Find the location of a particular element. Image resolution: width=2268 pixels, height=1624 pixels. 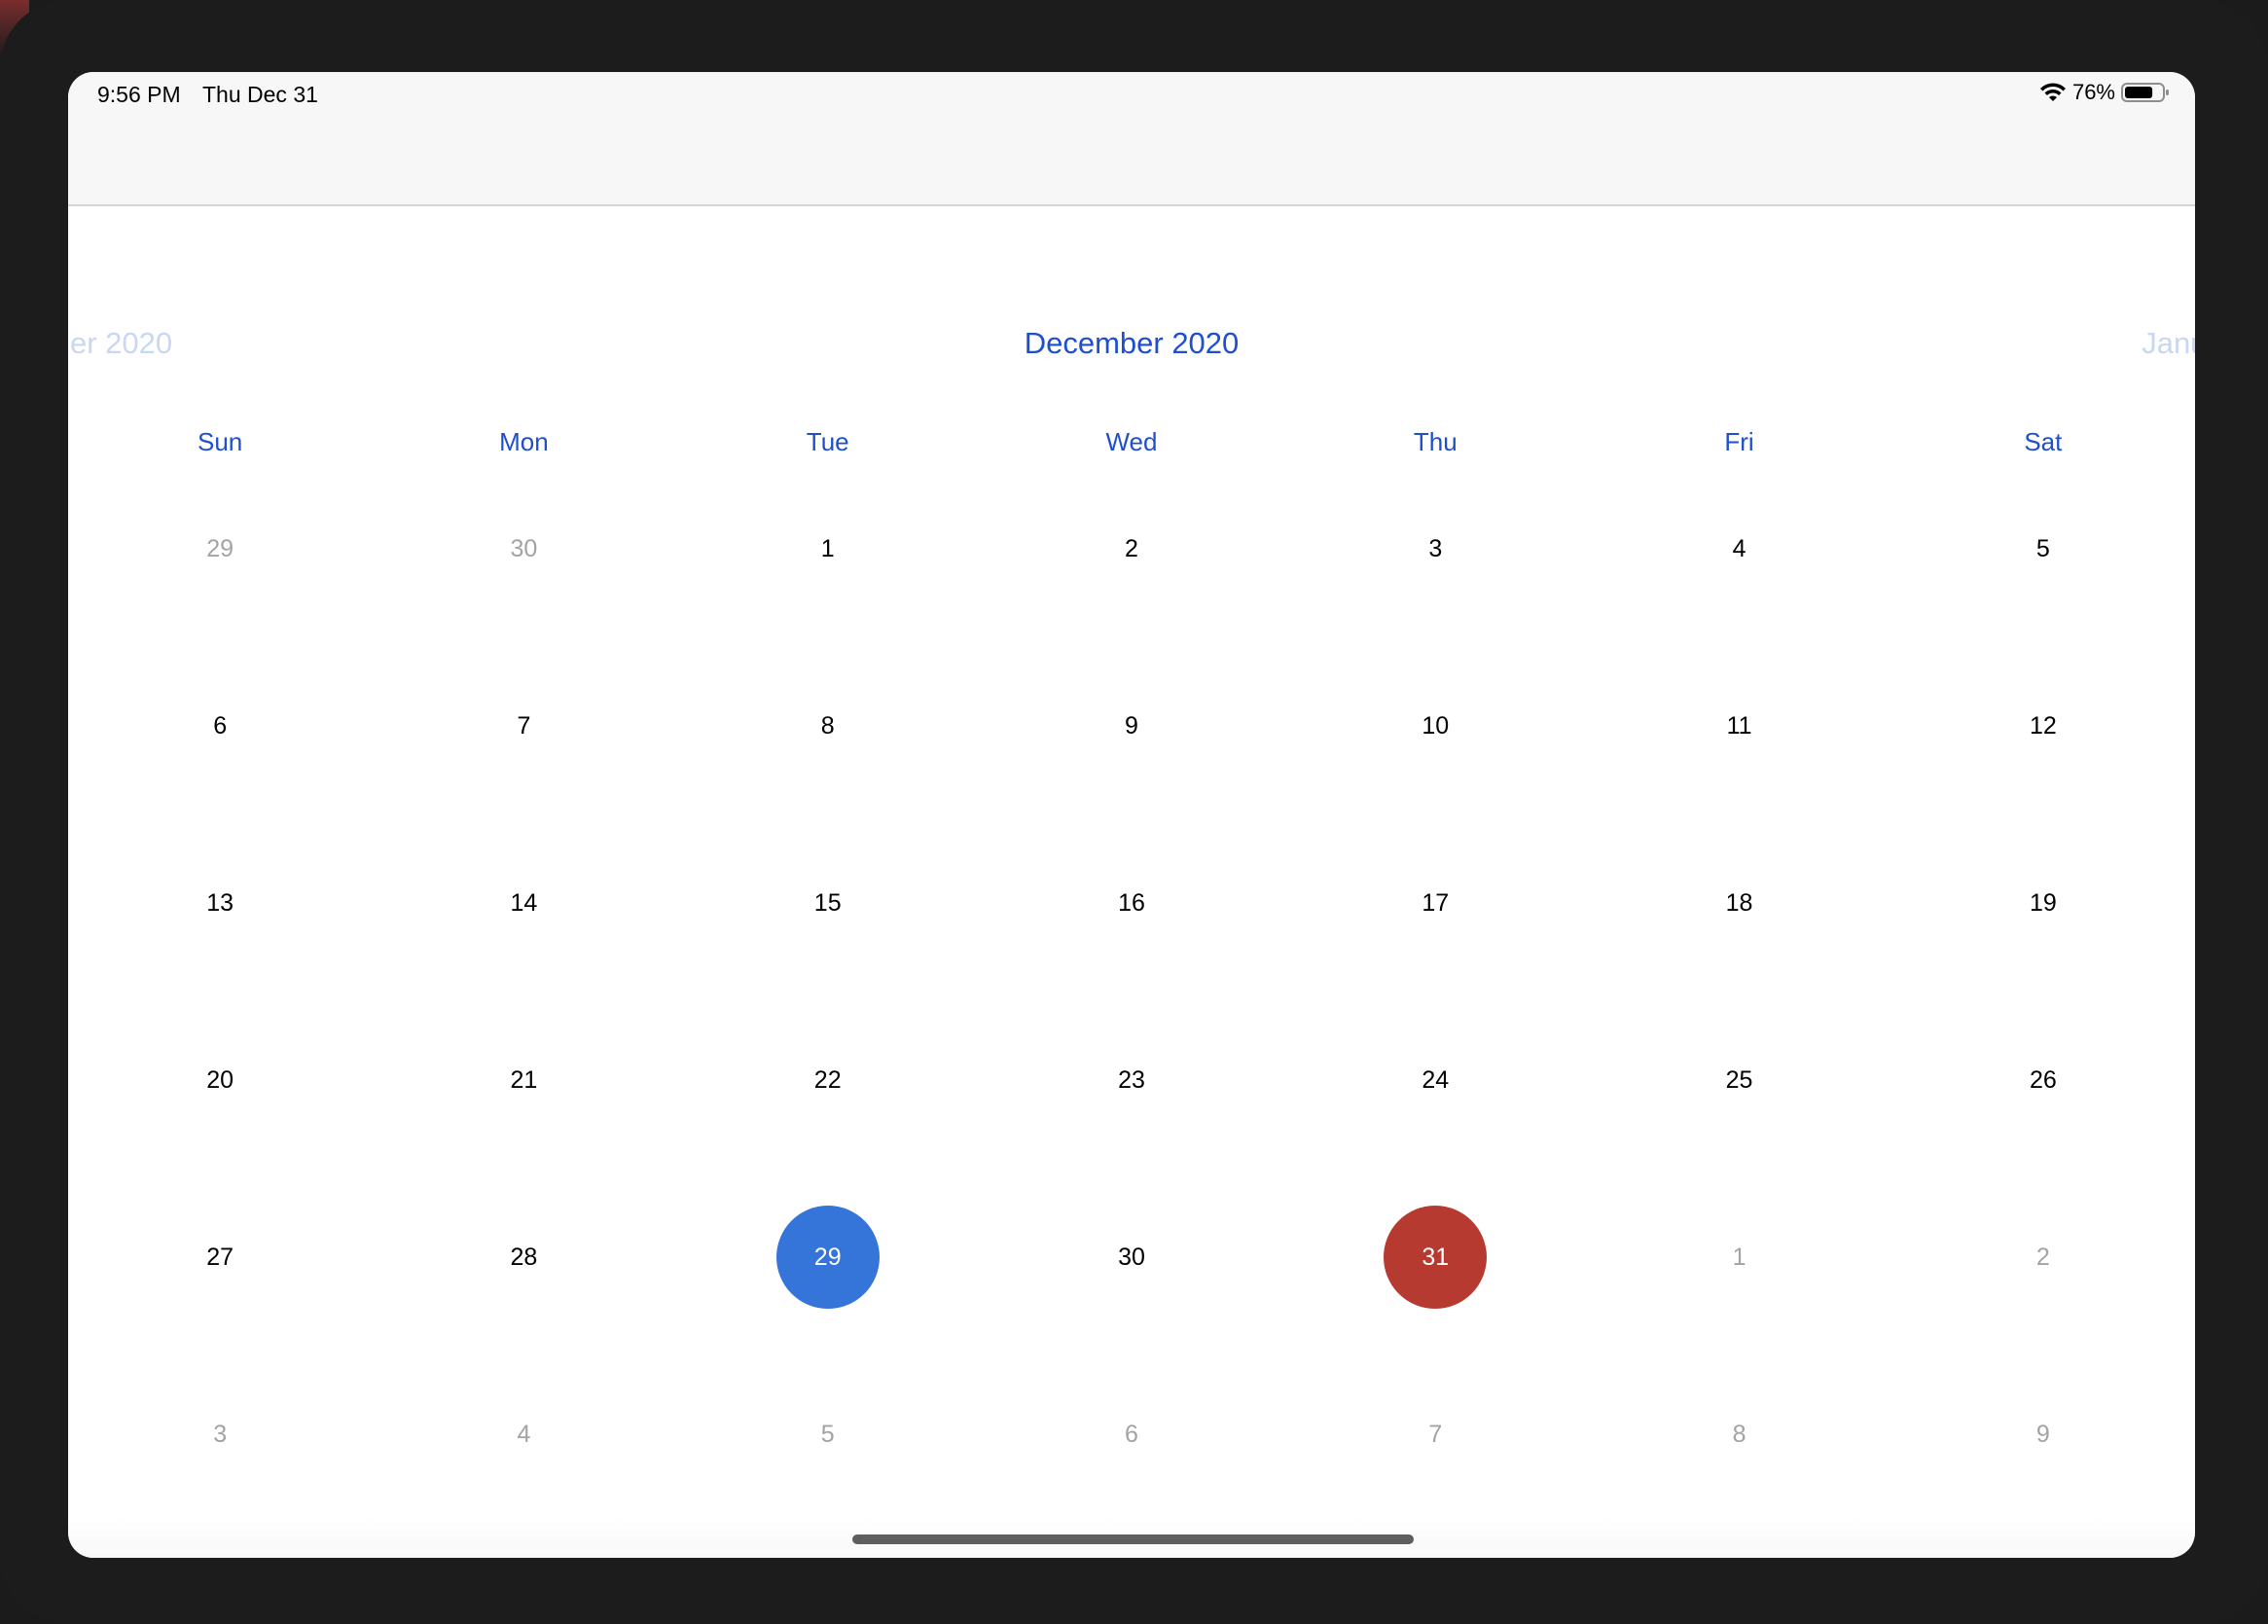

day-cell: 25 is located at coordinates (1738, 1149).